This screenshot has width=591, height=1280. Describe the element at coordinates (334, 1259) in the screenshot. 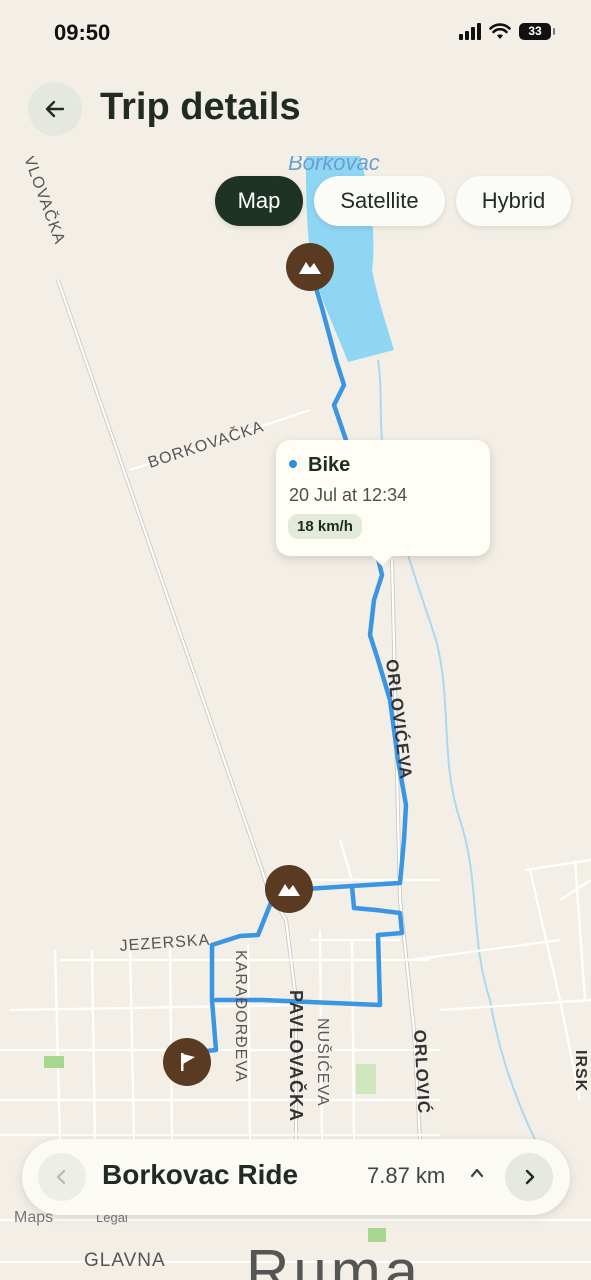

I see `label-ruma: Ruma` at that location.